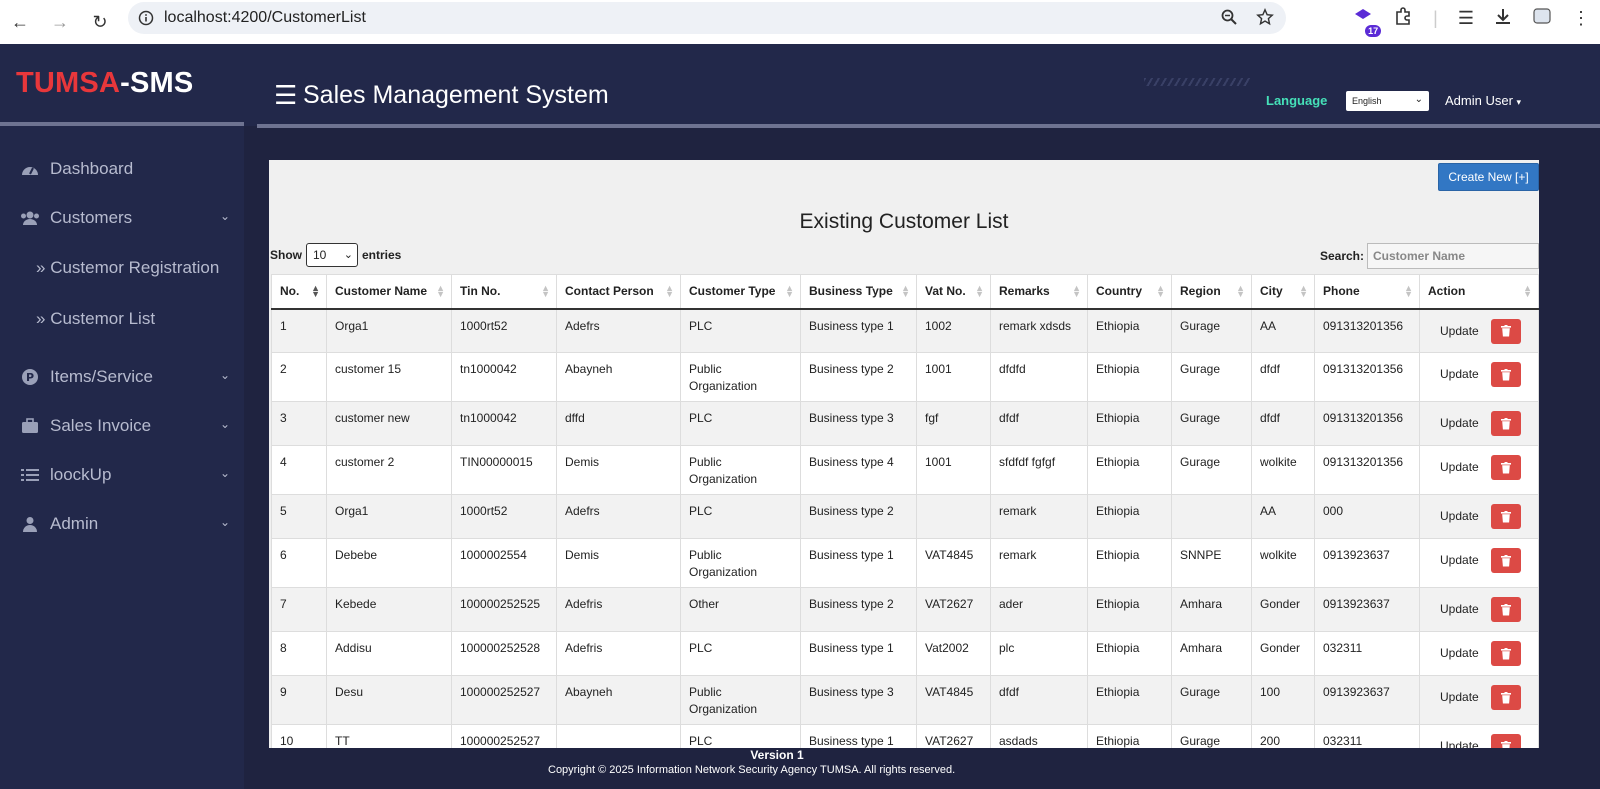  I want to click on column-header-phone: Phone ▲ ▼, so click(1367, 292).